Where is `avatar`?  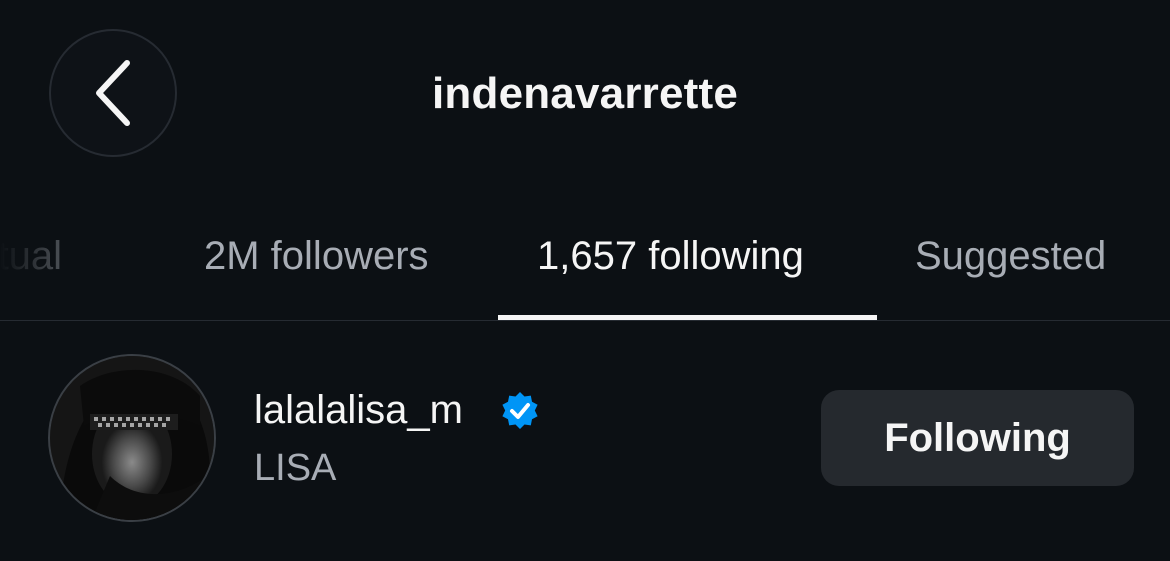 avatar is located at coordinates (132, 438).